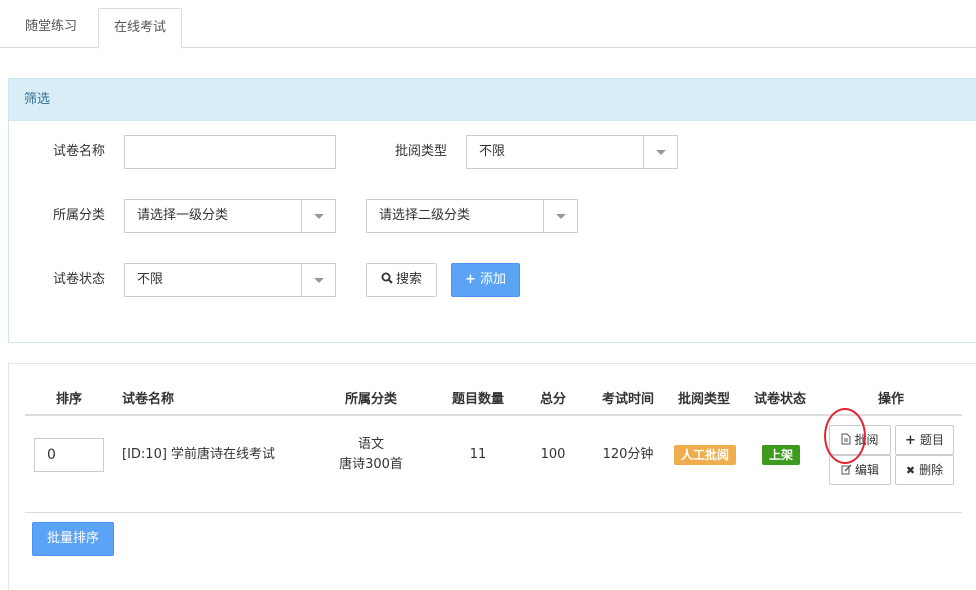  Describe the element at coordinates (779, 399) in the screenshot. I see `th-status: 试卷状态` at that location.